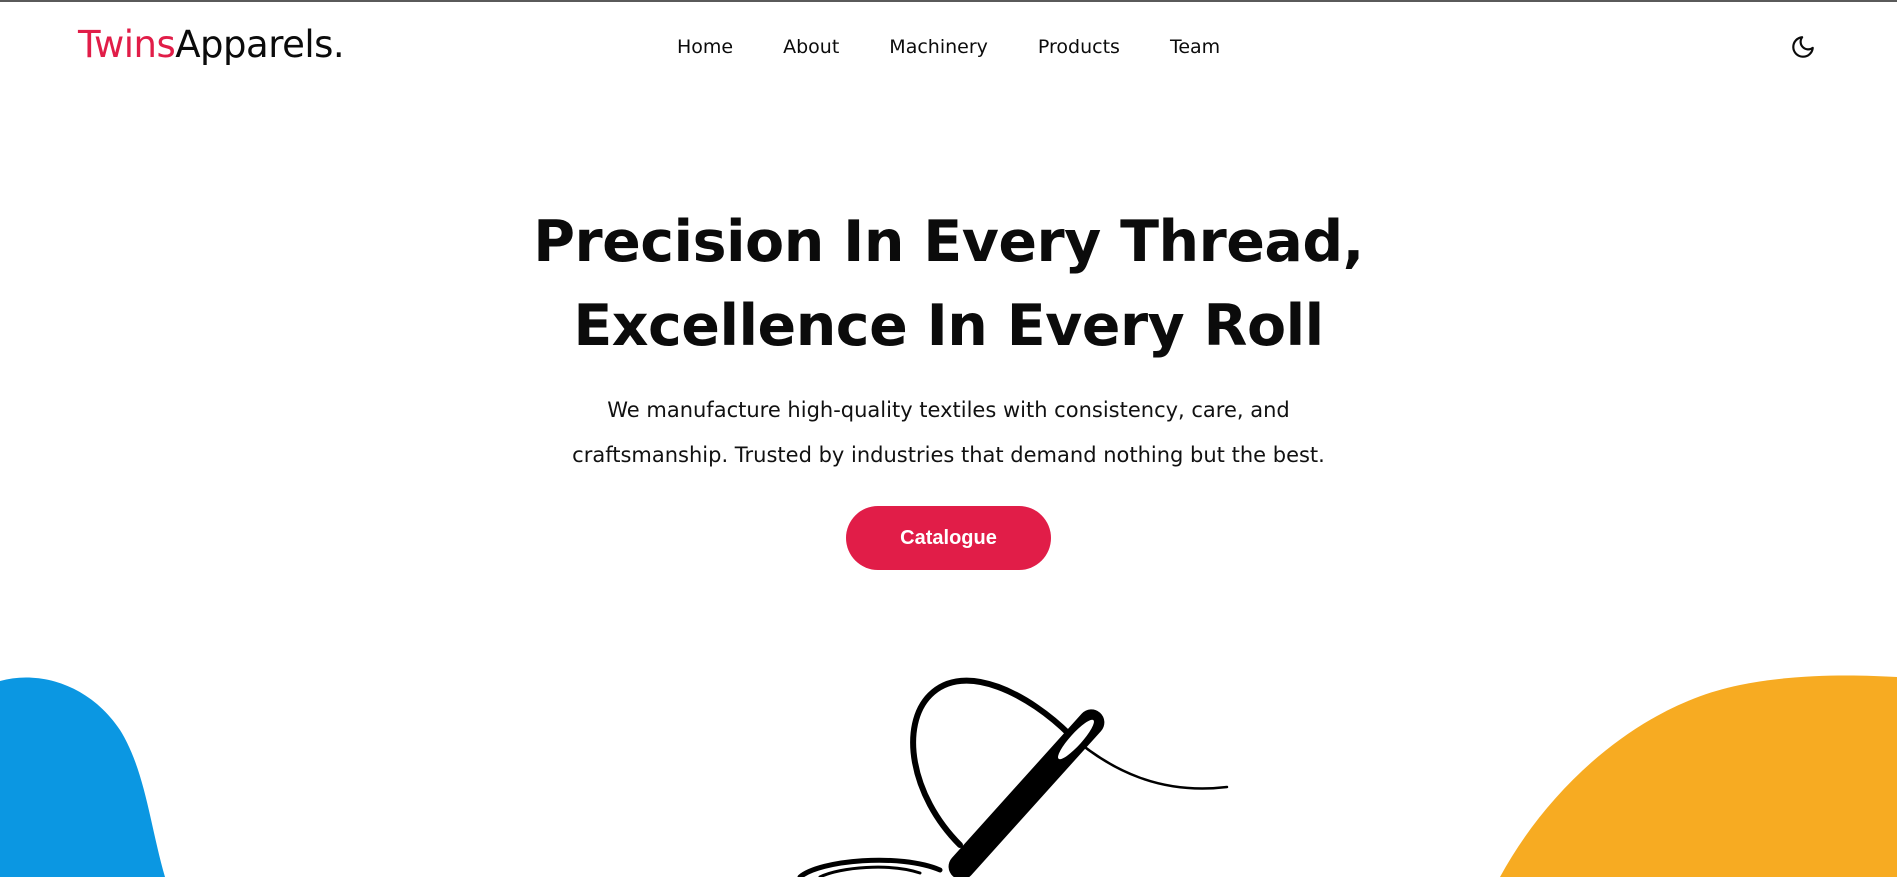 Image resolution: width=1897 pixels, height=877 pixels. What do you see at coordinates (82, 777) in the screenshot?
I see `blue-blob-shape` at bounding box center [82, 777].